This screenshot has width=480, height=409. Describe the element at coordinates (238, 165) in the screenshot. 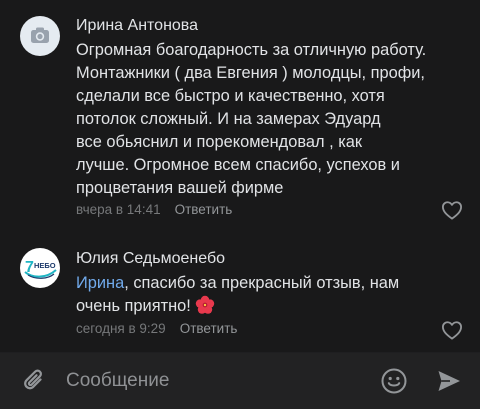

I see `comment-text-line: лучше. Огромное всем спасибо, успехов и` at that location.